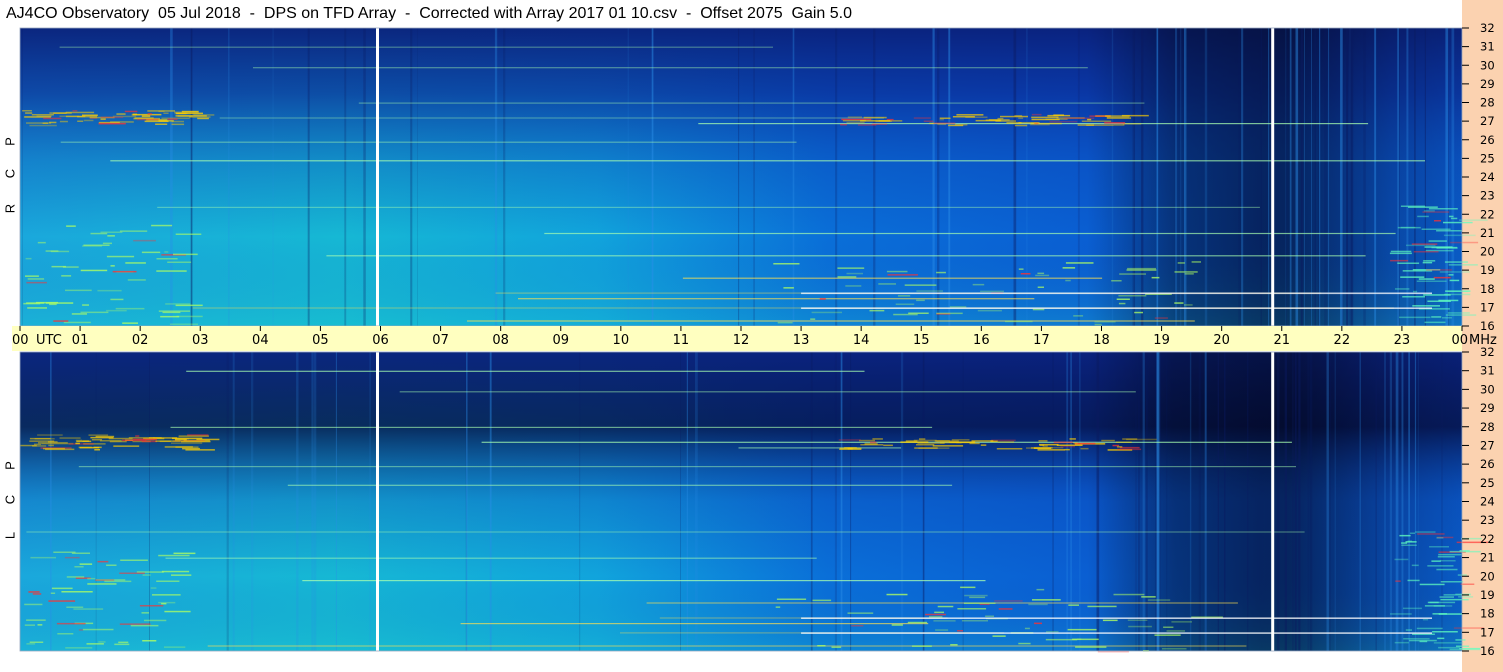  Describe the element at coordinates (861, 340) in the screenshot. I see `time-tick-label: 14` at that location.